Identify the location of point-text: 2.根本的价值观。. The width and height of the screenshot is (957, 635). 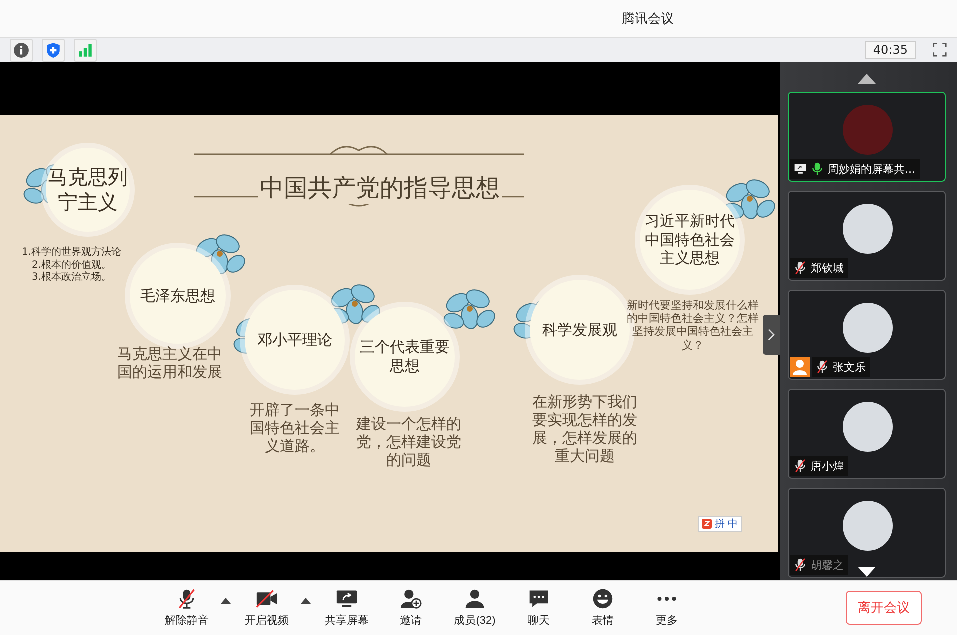
(72, 266).